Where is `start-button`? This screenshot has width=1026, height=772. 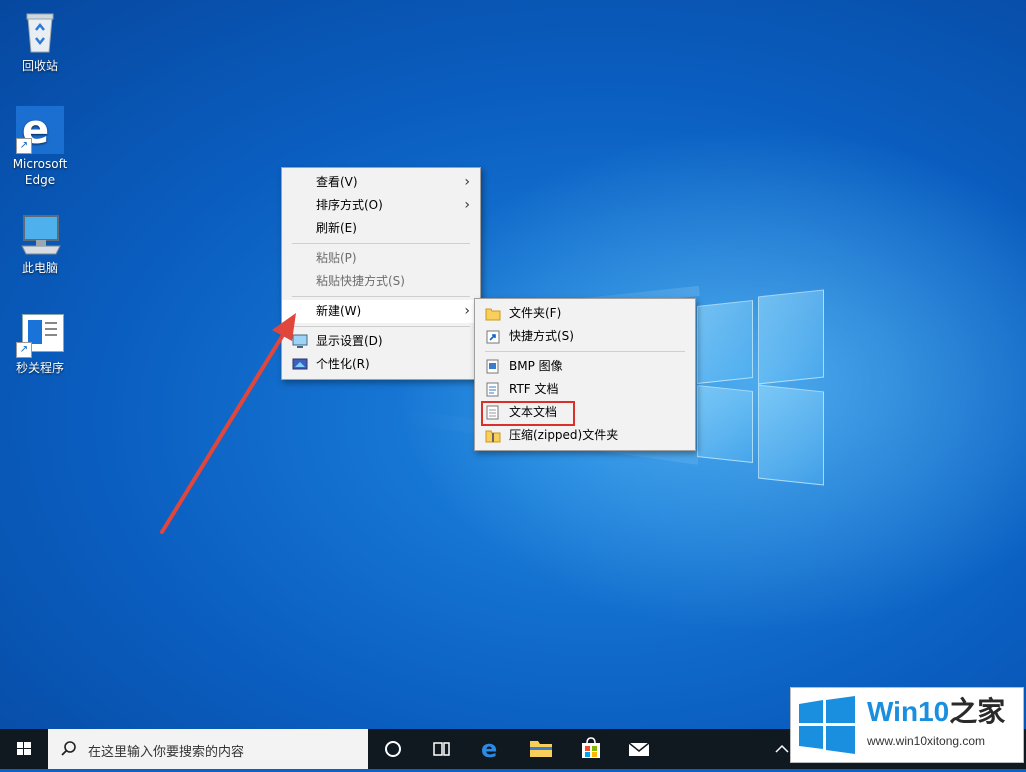
start-button is located at coordinates (24, 749).